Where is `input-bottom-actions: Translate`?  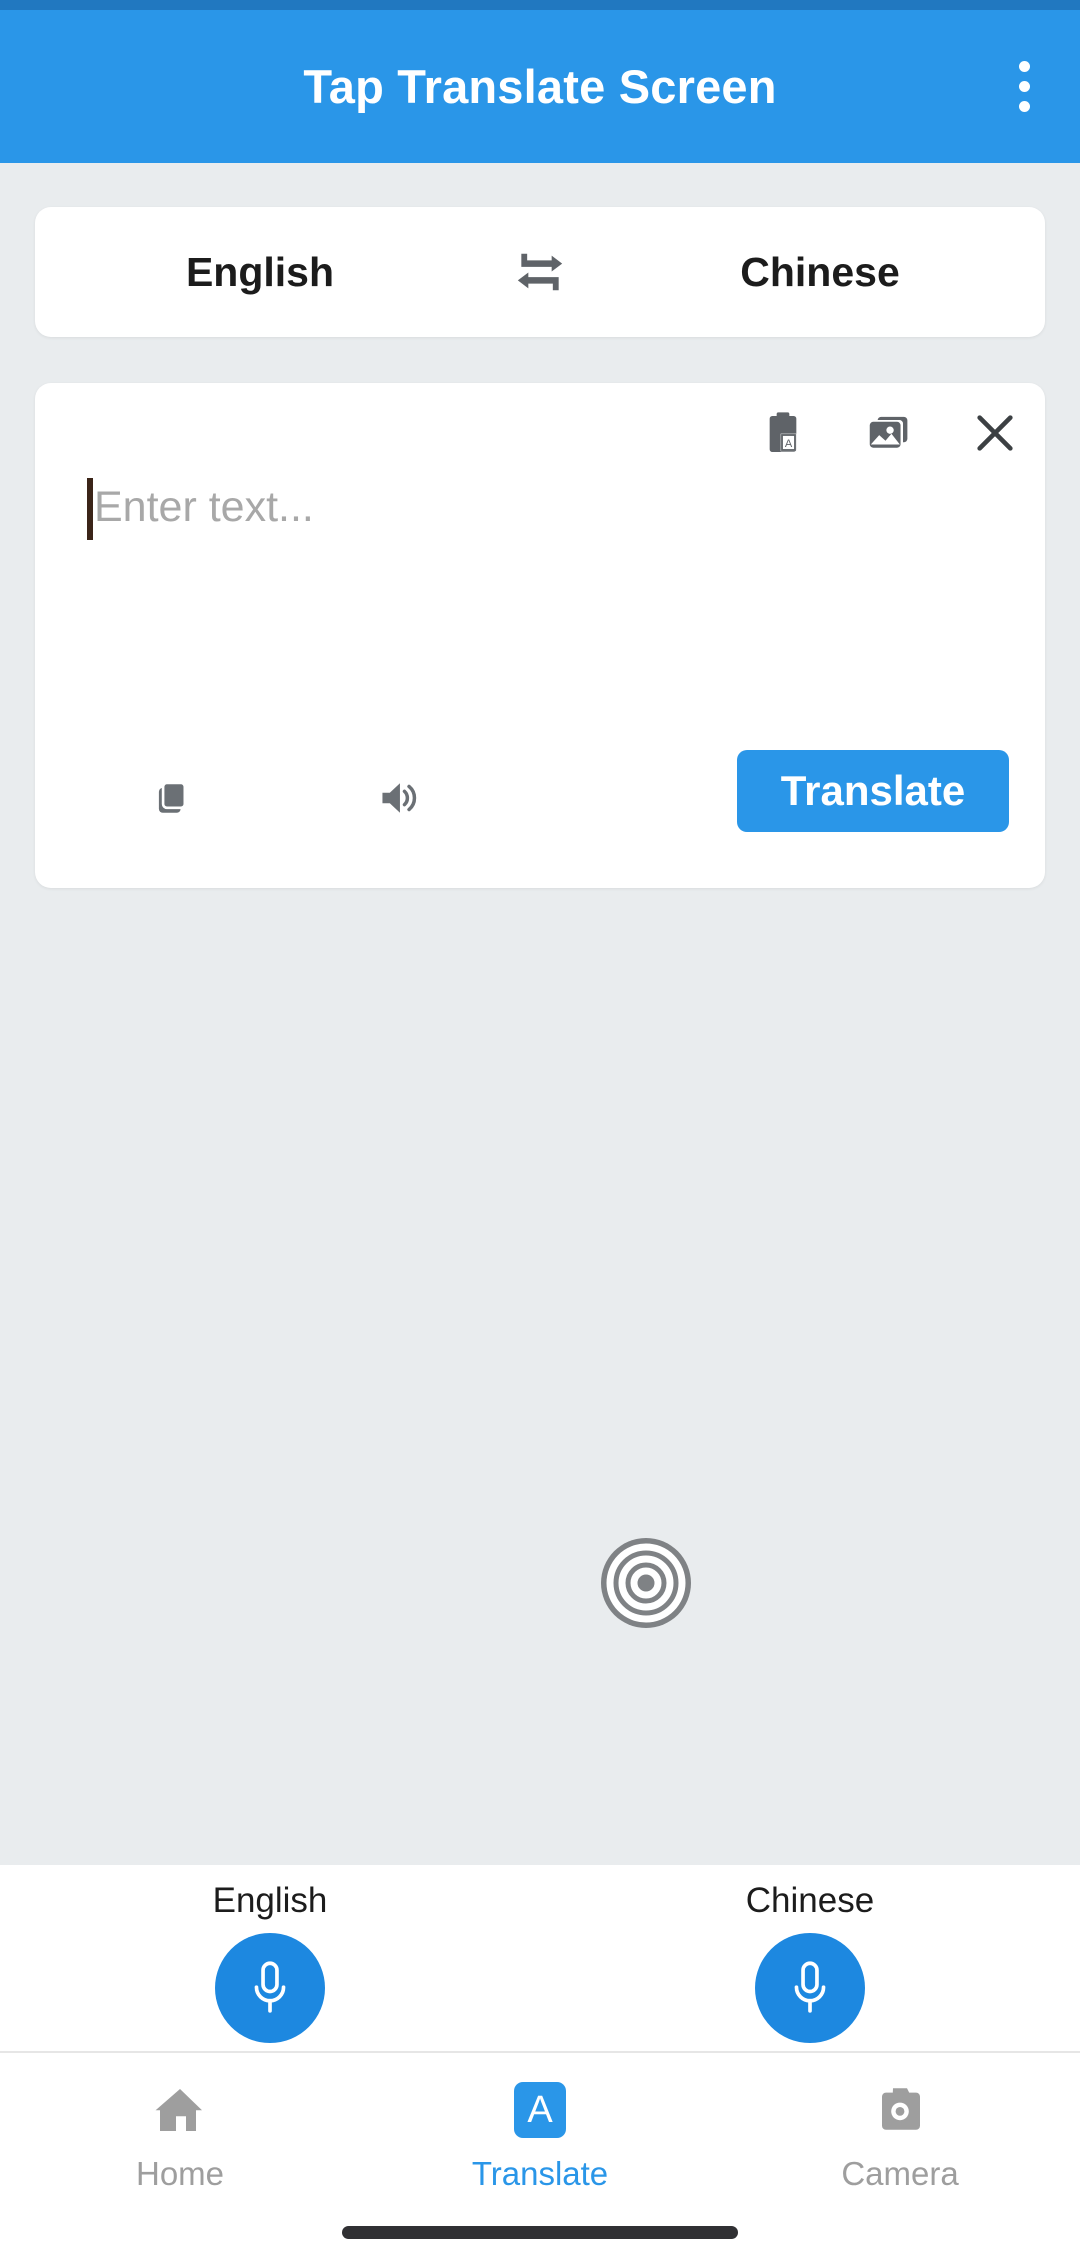 input-bottom-actions: Translate is located at coordinates (540, 808).